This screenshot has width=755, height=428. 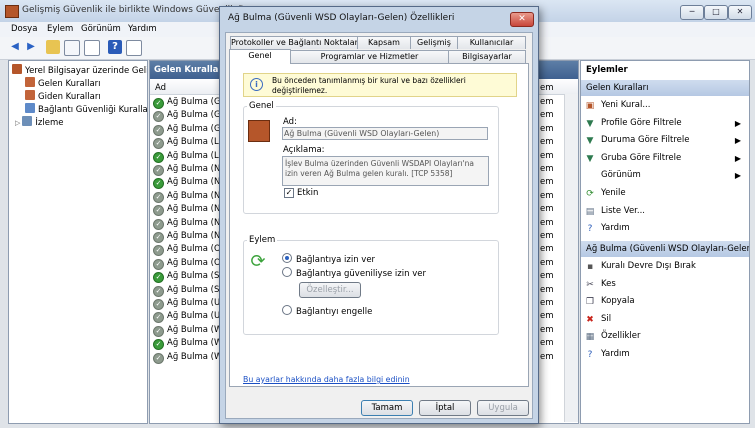 What do you see at coordinates (295, 42) in the screenshot?
I see `tab-protocols: Protokoller ve Bağlantı Noktaları` at bounding box center [295, 42].